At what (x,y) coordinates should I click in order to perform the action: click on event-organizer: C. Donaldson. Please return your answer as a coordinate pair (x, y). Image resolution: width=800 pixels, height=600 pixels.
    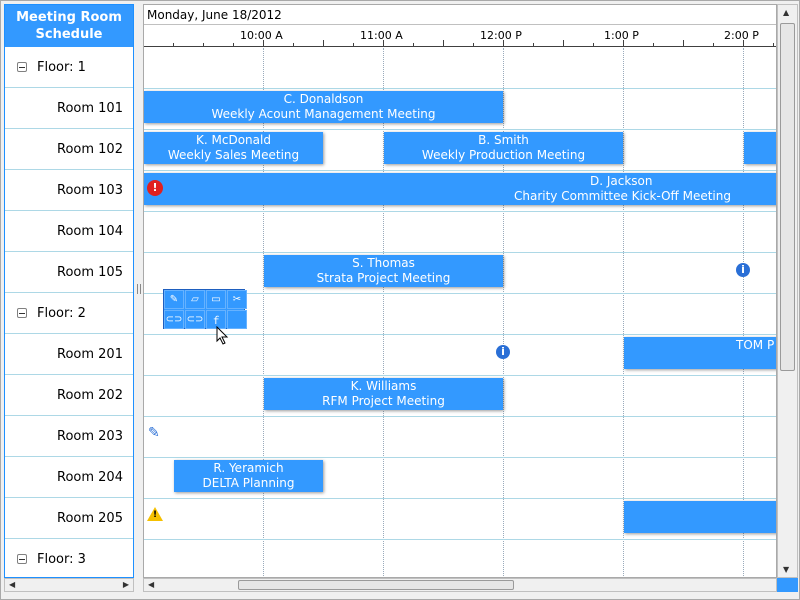
    Looking at the image, I should click on (323, 99).